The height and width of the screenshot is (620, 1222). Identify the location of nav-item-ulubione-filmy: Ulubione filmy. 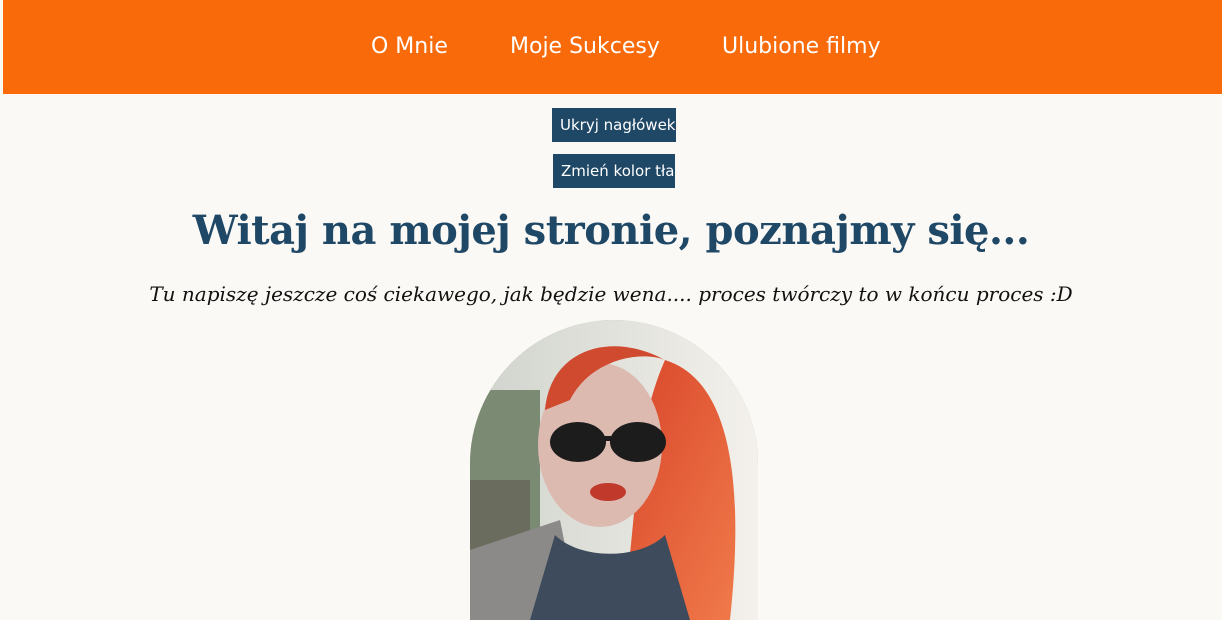
(801, 47).